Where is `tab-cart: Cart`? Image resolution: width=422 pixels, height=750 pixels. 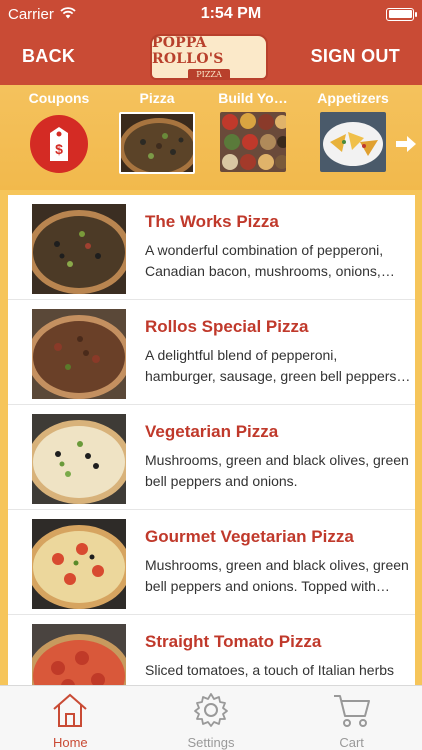
tab-cart: Cart is located at coordinates (352, 718).